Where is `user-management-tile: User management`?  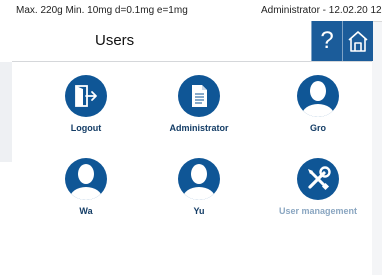 user-management-tile: User management is located at coordinates (318, 193).